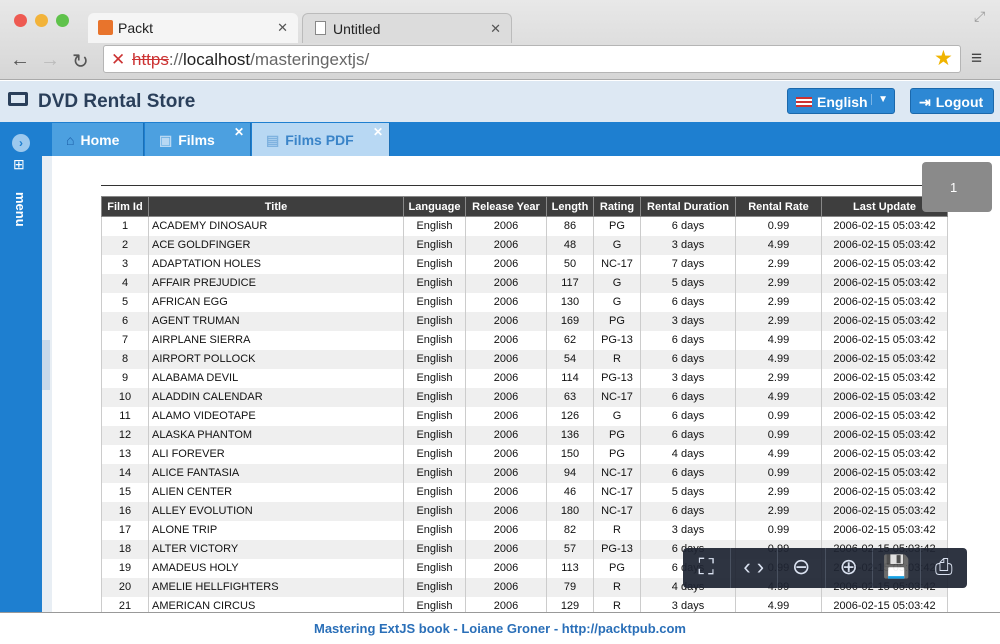 The height and width of the screenshot is (644, 1000). What do you see at coordinates (80, 61) in the screenshot?
I see `reload-icon: ↻` at bounding box center [80, 61].